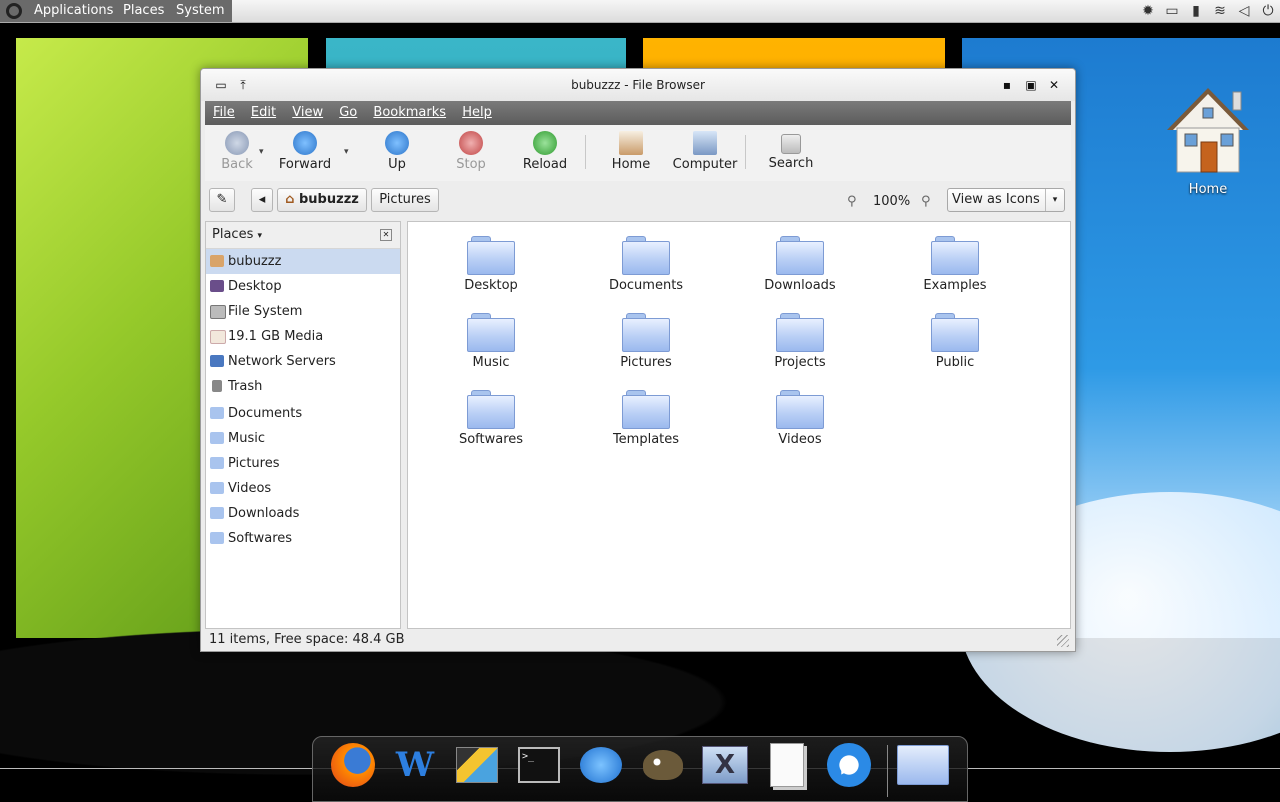 The height and width of the screenshot is (802, 1280). What do you see at coordinates (255, 261) in the screenshot?
I see `sidebar-item-label: bubuzzz` at bounding box center [255, 261].